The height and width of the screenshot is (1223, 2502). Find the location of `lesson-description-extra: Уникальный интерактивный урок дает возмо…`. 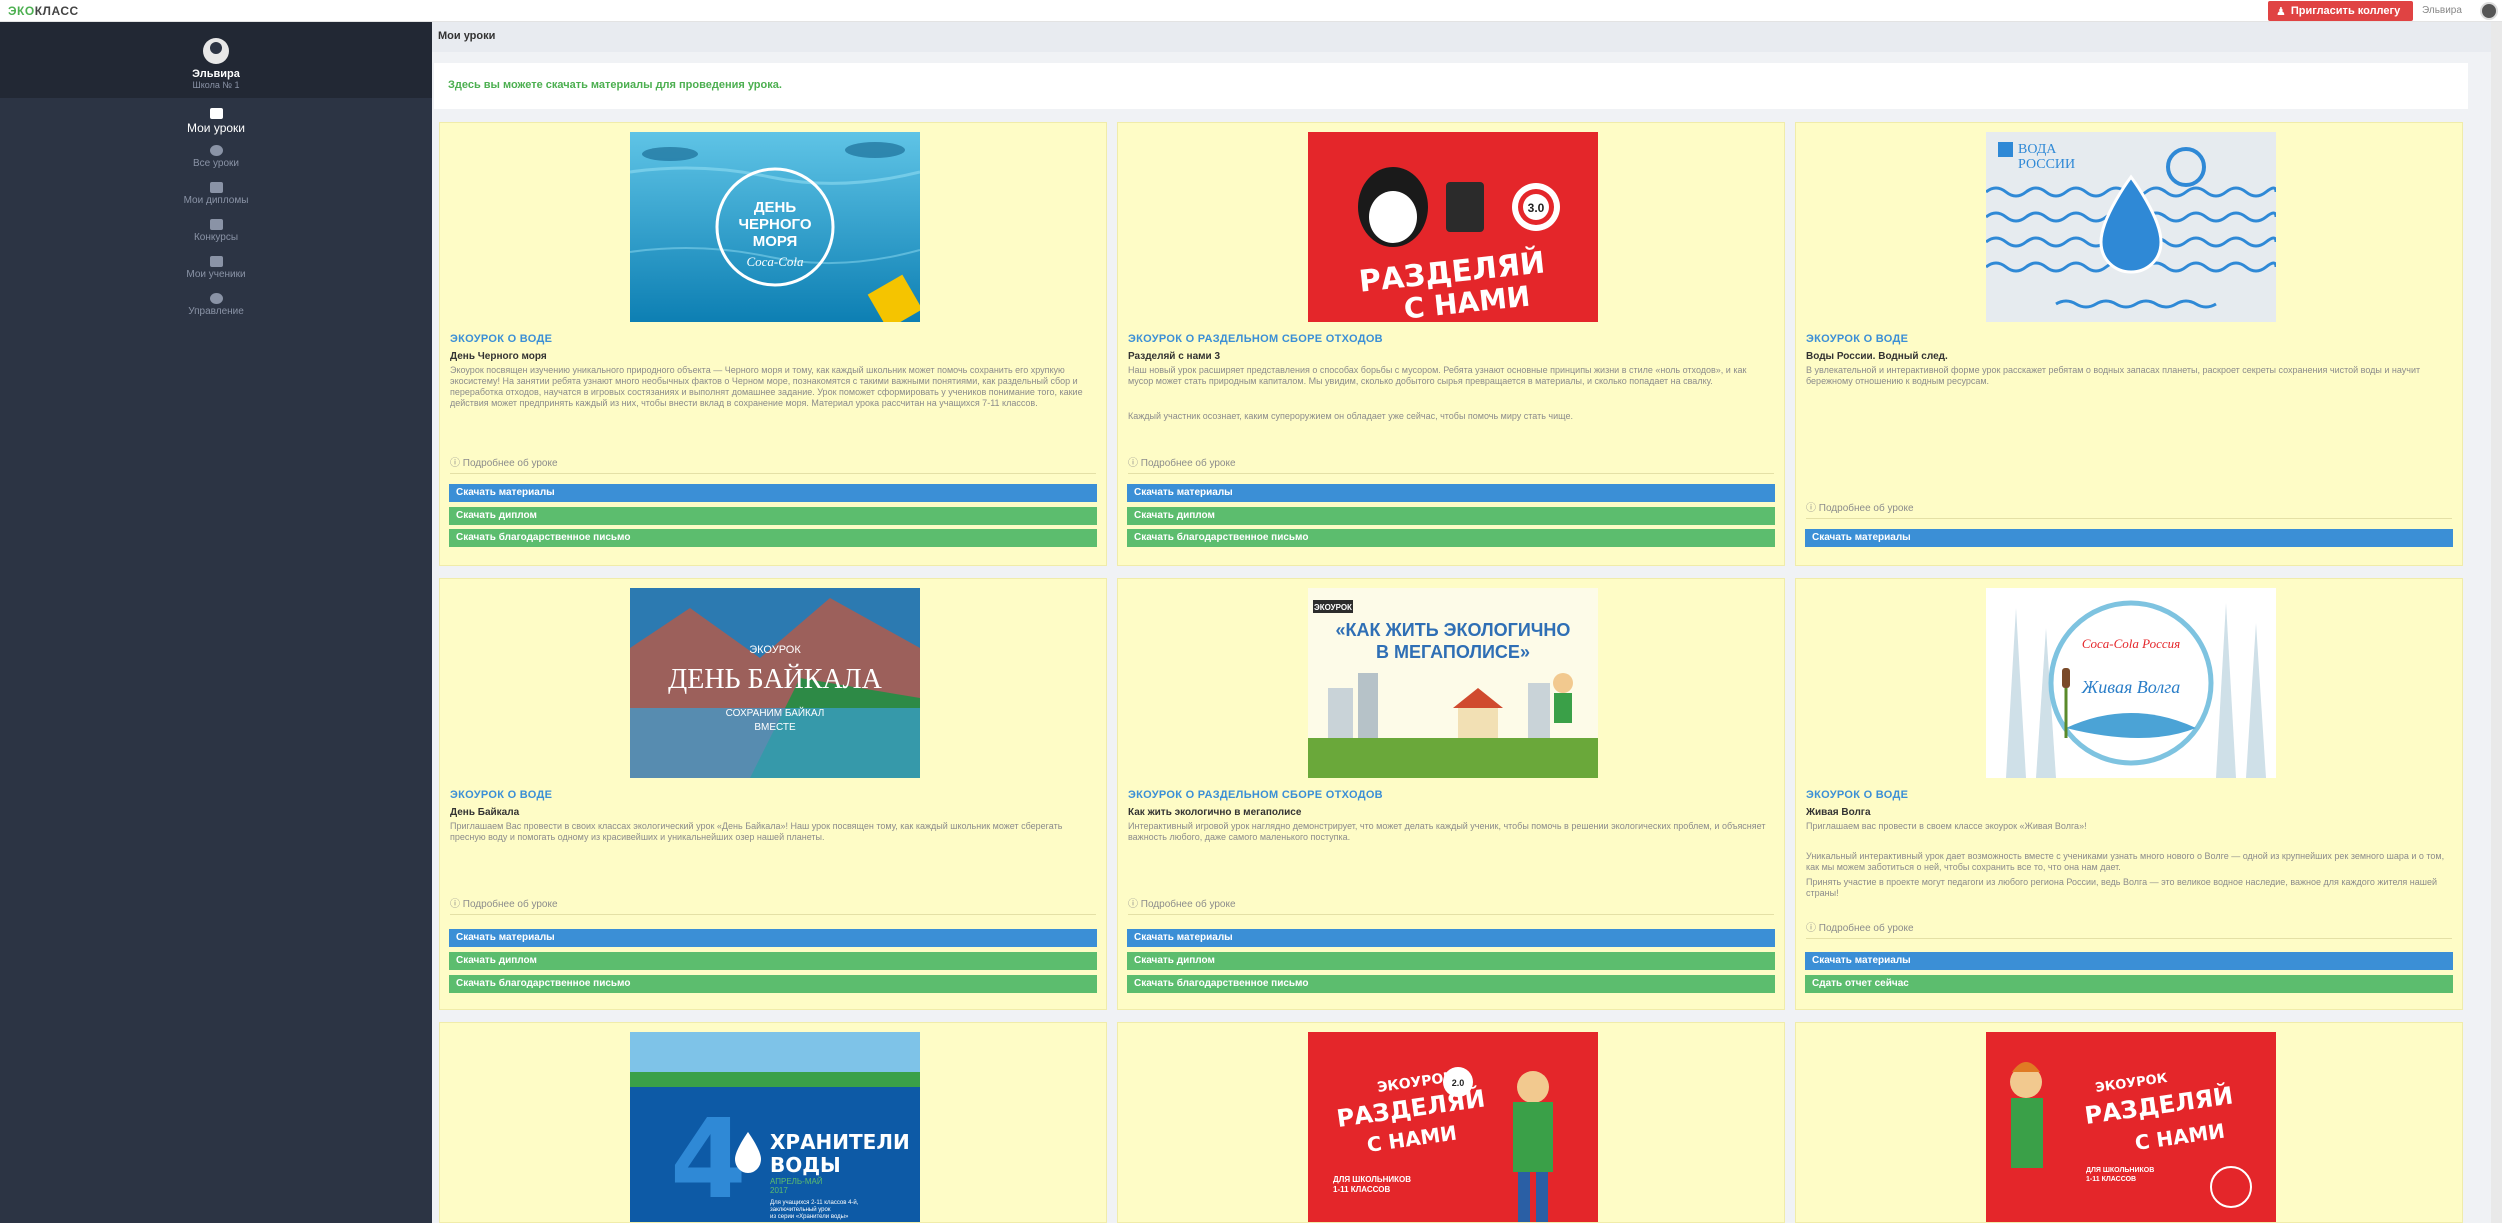

lesson-description-extra: Уникальный интерактивный урок дает возмо… is located at coordinates (2125, 861).